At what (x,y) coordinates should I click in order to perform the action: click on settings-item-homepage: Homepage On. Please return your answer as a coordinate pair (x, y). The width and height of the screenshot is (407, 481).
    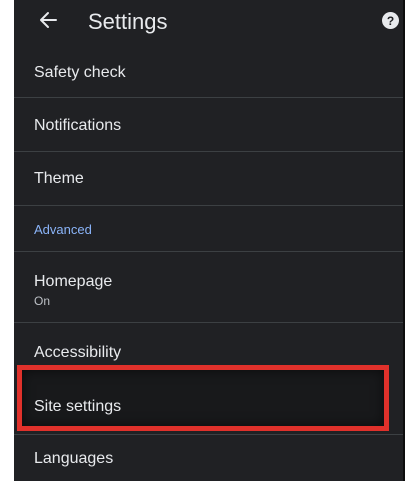
    Looking at the image, I should click on (209, 287).